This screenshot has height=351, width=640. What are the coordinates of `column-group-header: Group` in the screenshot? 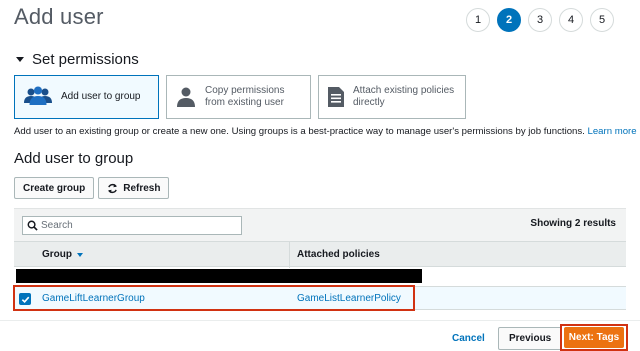 It's located at (62, 254).